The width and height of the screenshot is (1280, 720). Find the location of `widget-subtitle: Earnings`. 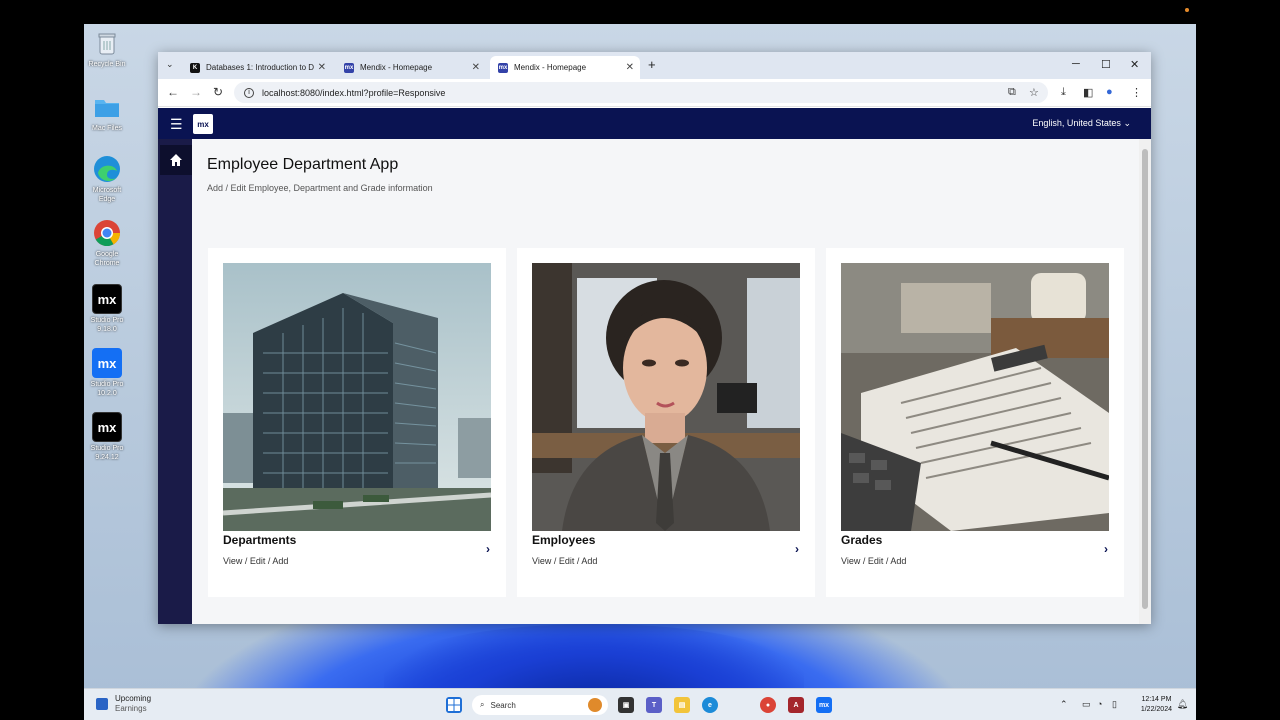

widget-subtitle: Earnings is located at coordinates (131, 708).